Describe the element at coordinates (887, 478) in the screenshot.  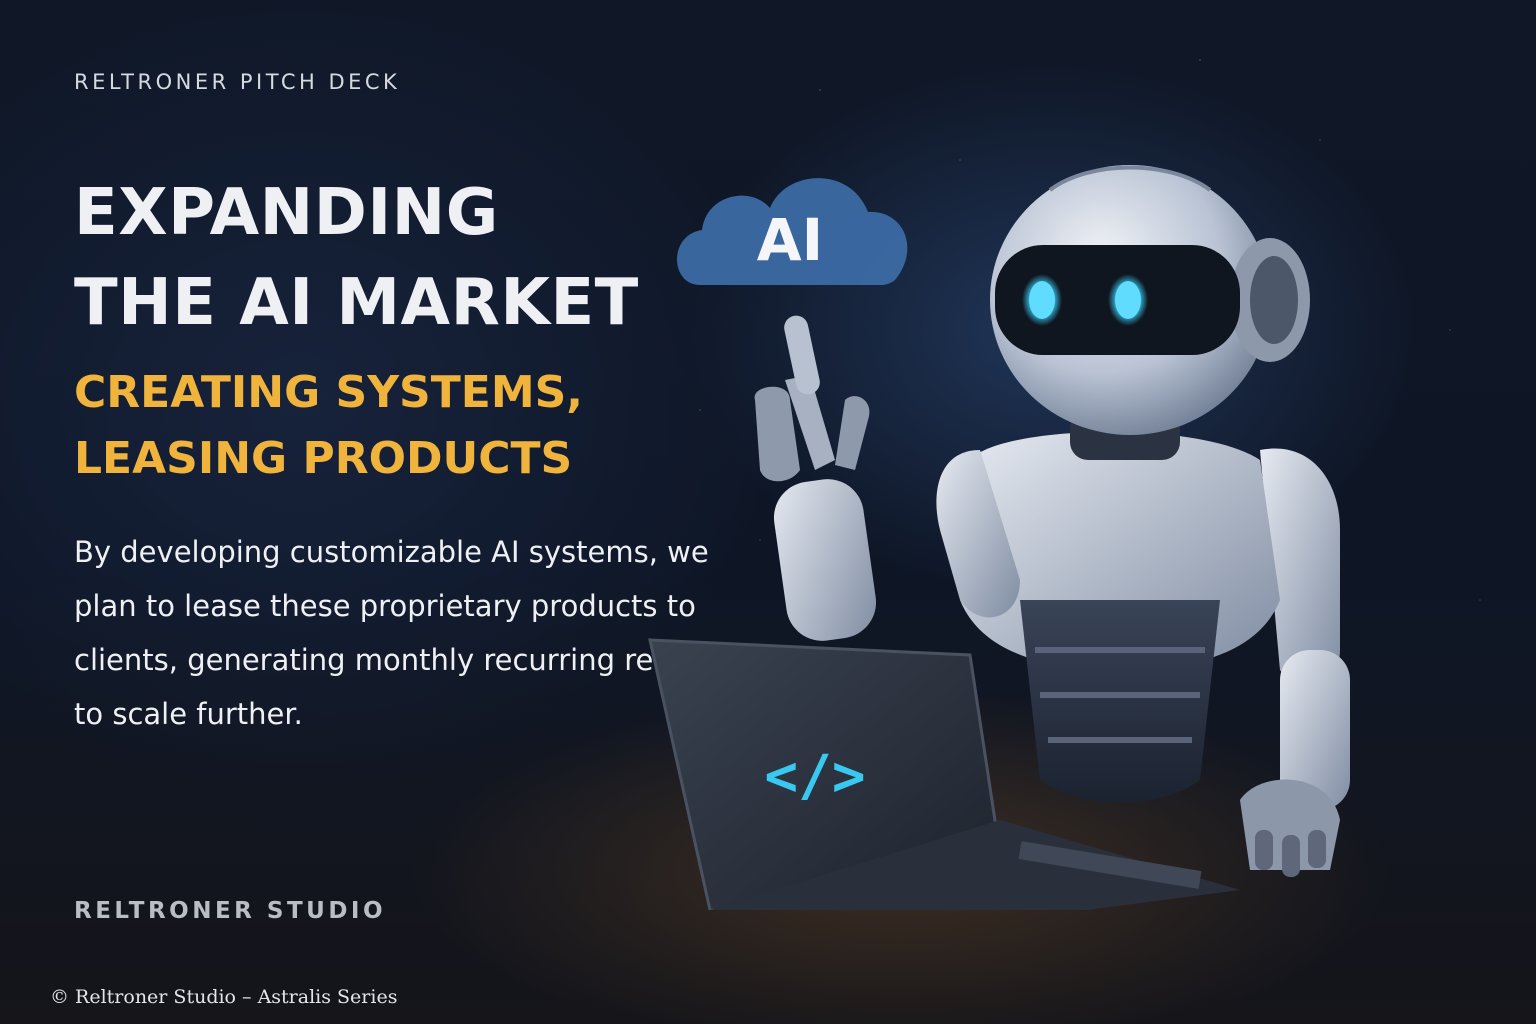
I see `robot-left-arm` at that location.